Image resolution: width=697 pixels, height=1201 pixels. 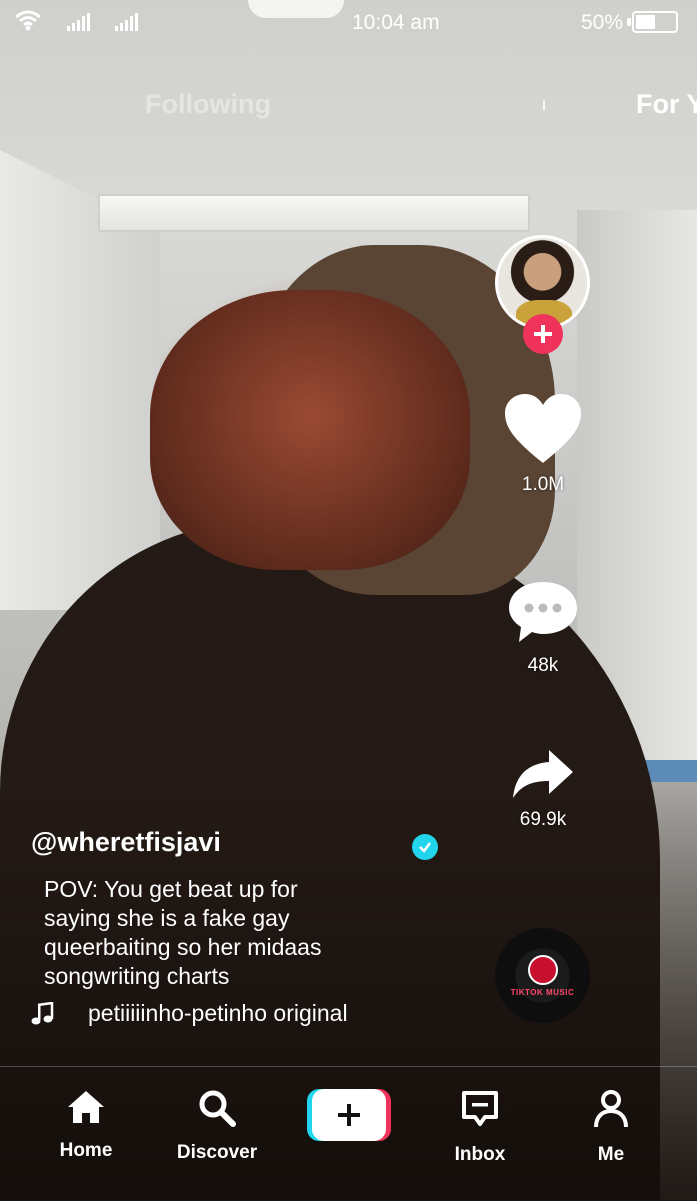 What do you see at coordinates (86, 1150) in the screenshot?
I see `nav-home-label: Home` at bounding box center [86, 1150].